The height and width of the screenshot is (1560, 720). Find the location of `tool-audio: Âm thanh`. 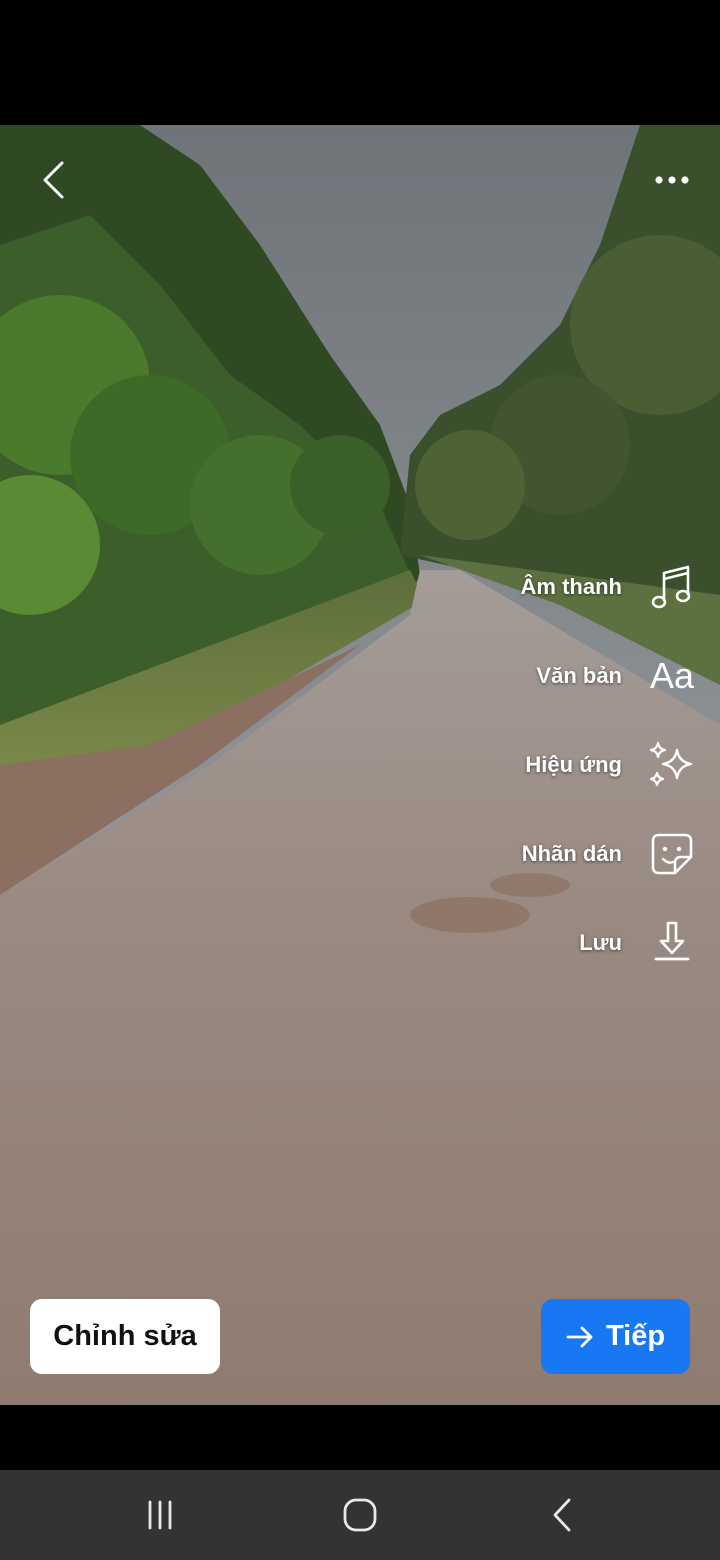

tool-audio: Âm thanh is located at coordinates (609, 587).